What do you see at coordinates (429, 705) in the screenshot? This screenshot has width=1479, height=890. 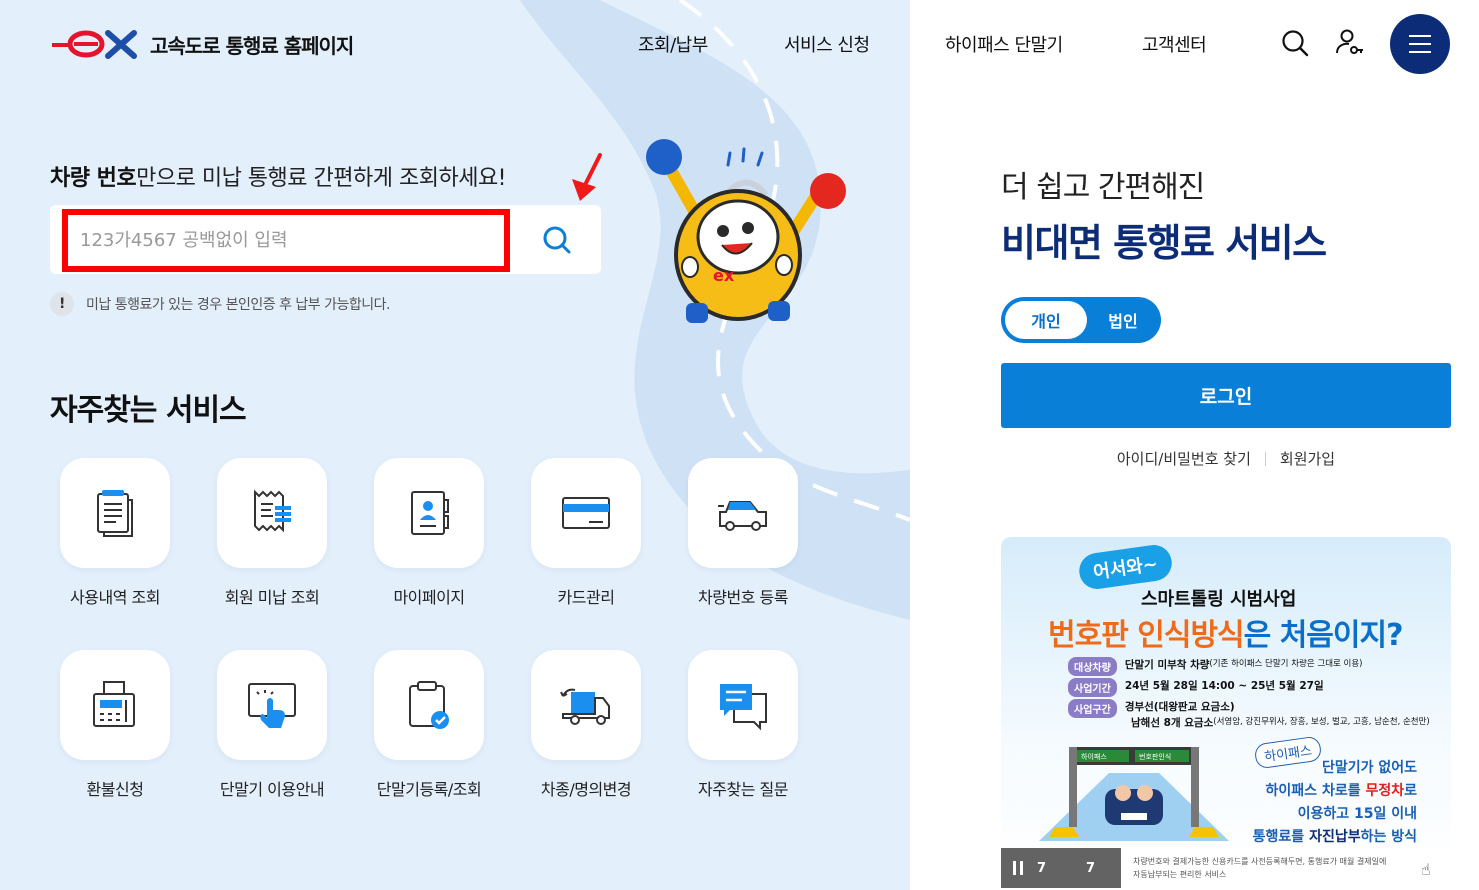 I see `clipboard-check-icon` at bounding box center [429, 705].